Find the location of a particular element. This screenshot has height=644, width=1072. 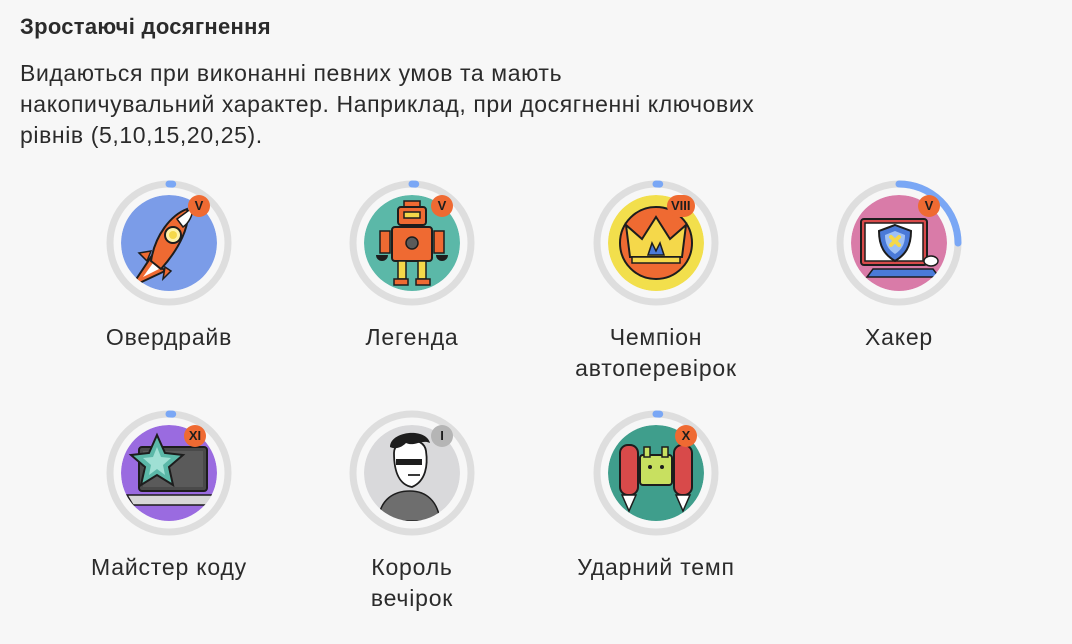

badge-ring: X is located at coordinates (656, 473).